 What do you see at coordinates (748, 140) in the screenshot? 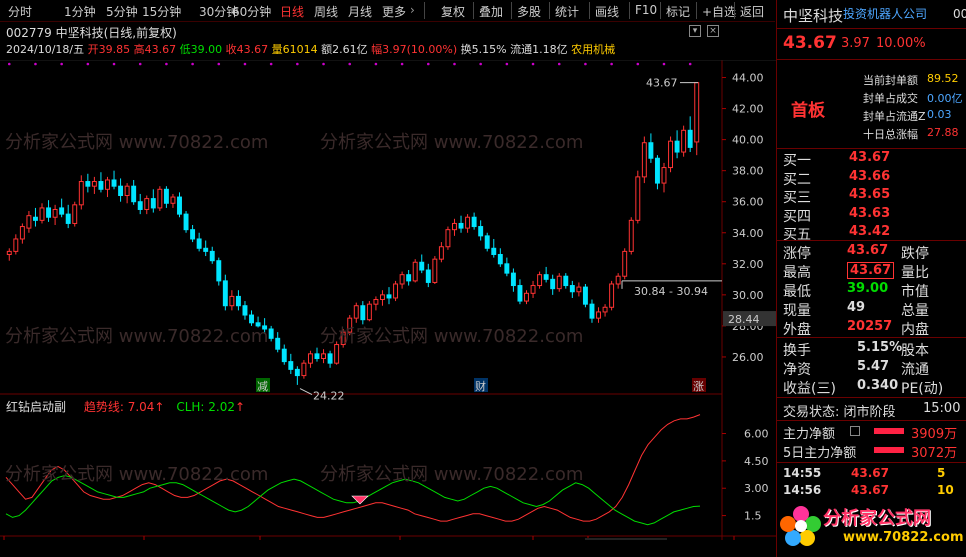
I see `price-axis-label: 40.00` at bounding box center [748, 140].